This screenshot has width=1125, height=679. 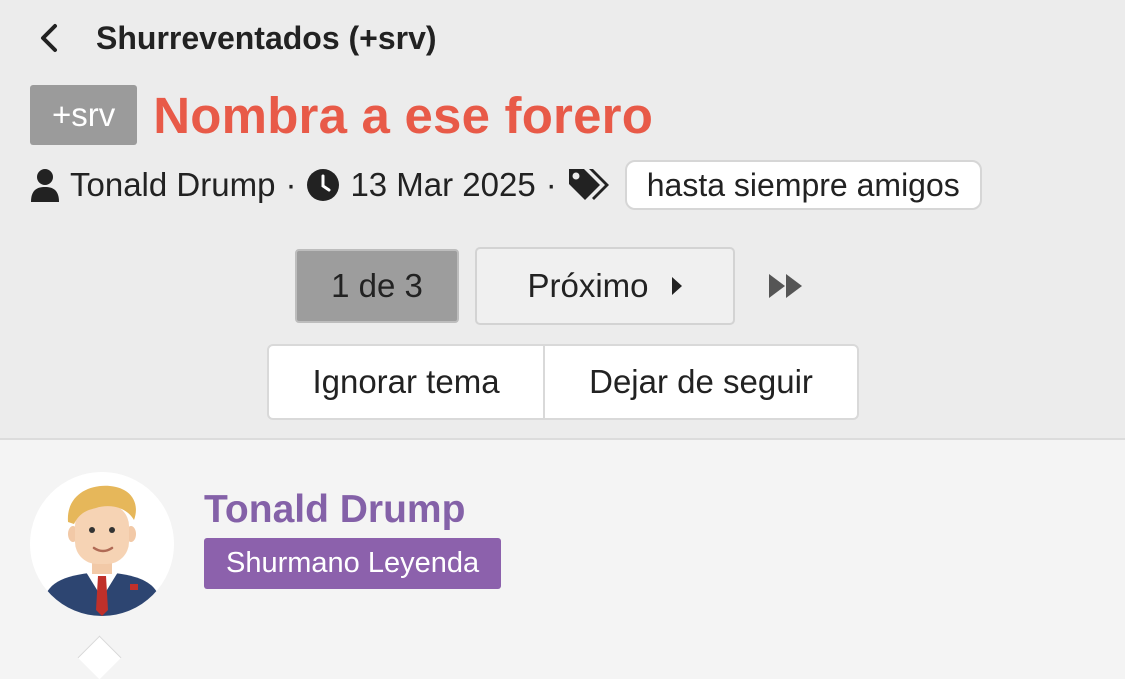 I want to click on unfollow-thread-button: Dejar de seguir, so click(x=701, y=382).